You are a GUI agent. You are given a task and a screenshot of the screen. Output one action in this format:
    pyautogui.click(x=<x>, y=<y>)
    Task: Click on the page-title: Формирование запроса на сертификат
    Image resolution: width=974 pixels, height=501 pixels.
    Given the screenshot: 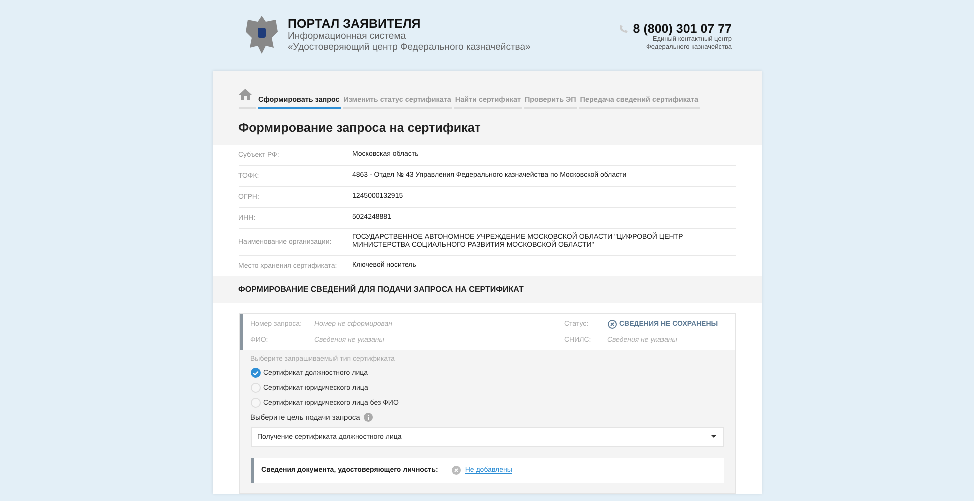 What is the action you would take?
    pyautogui.click(x=360, y=128)
    